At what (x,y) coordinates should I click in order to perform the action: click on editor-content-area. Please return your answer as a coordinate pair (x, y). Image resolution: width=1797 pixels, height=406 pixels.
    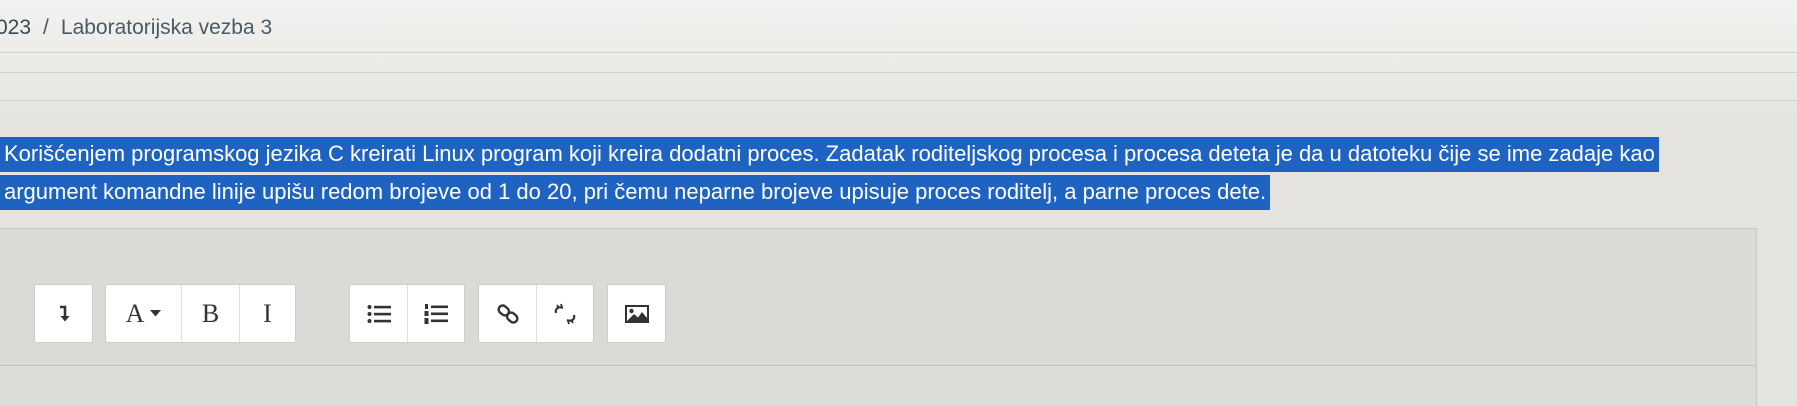
    Looking at the image, I should click on (878, 386).